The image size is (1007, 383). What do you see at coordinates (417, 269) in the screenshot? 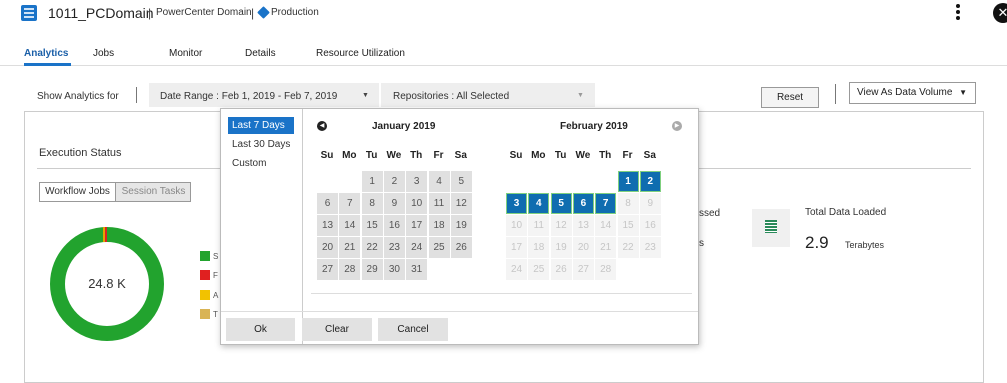
I see `calendar-day: 31` at bounding box center [417, 269].